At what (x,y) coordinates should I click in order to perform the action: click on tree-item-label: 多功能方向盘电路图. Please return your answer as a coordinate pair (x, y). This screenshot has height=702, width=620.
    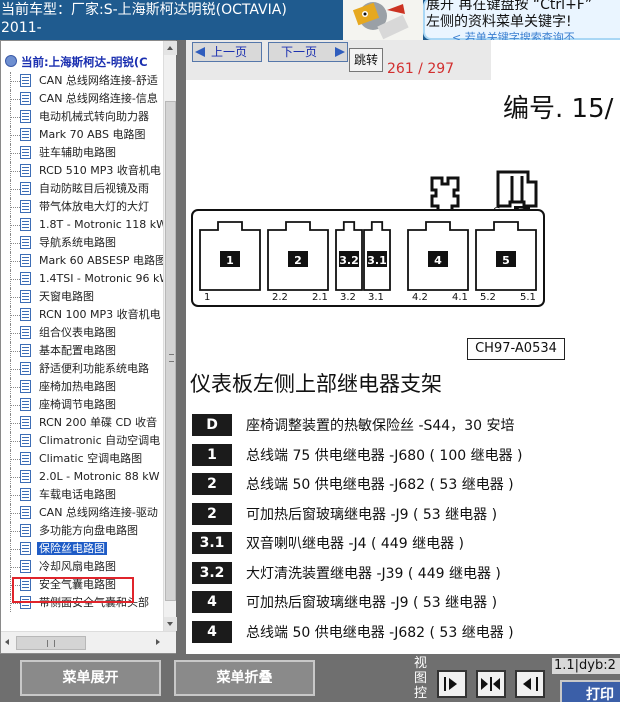
    Looking at the image, I should click on (88, 530).